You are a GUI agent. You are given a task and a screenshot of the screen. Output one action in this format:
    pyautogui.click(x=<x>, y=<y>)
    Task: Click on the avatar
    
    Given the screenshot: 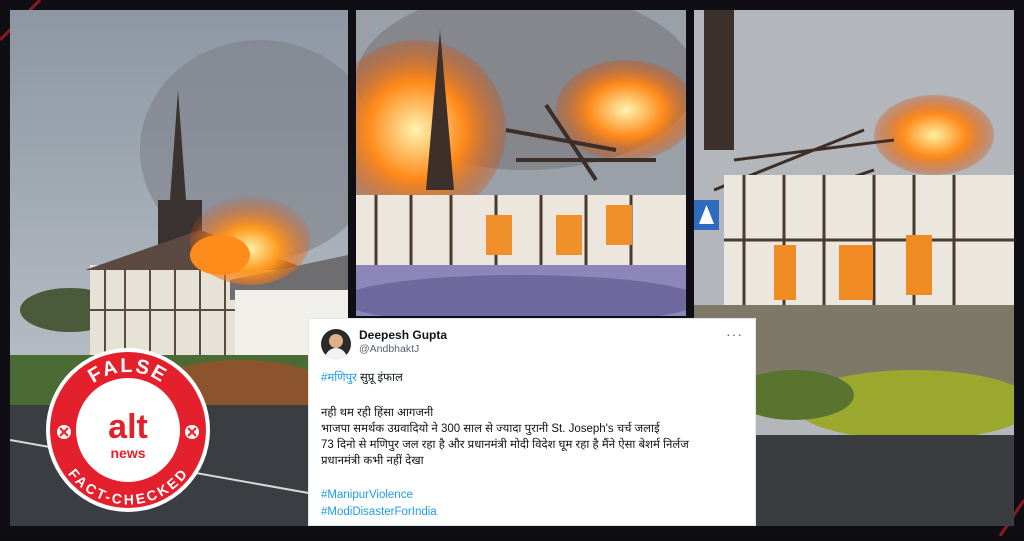 What is the action you would take?
    pyautogui.click(x=336, y=344)
    